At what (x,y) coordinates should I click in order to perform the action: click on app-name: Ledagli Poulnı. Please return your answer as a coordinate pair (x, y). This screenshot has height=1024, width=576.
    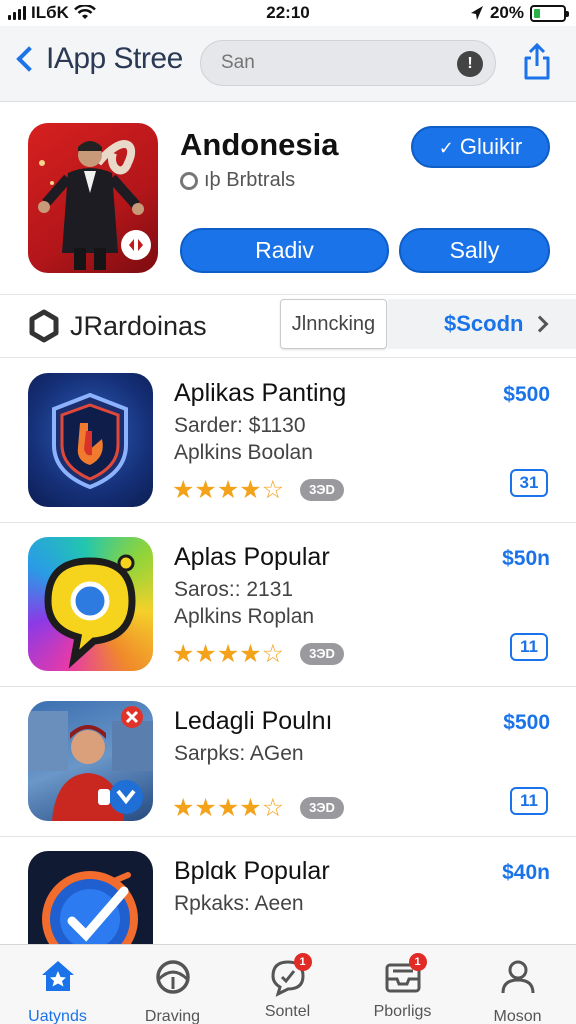
    Looking at the image, I should click on (253, 721).